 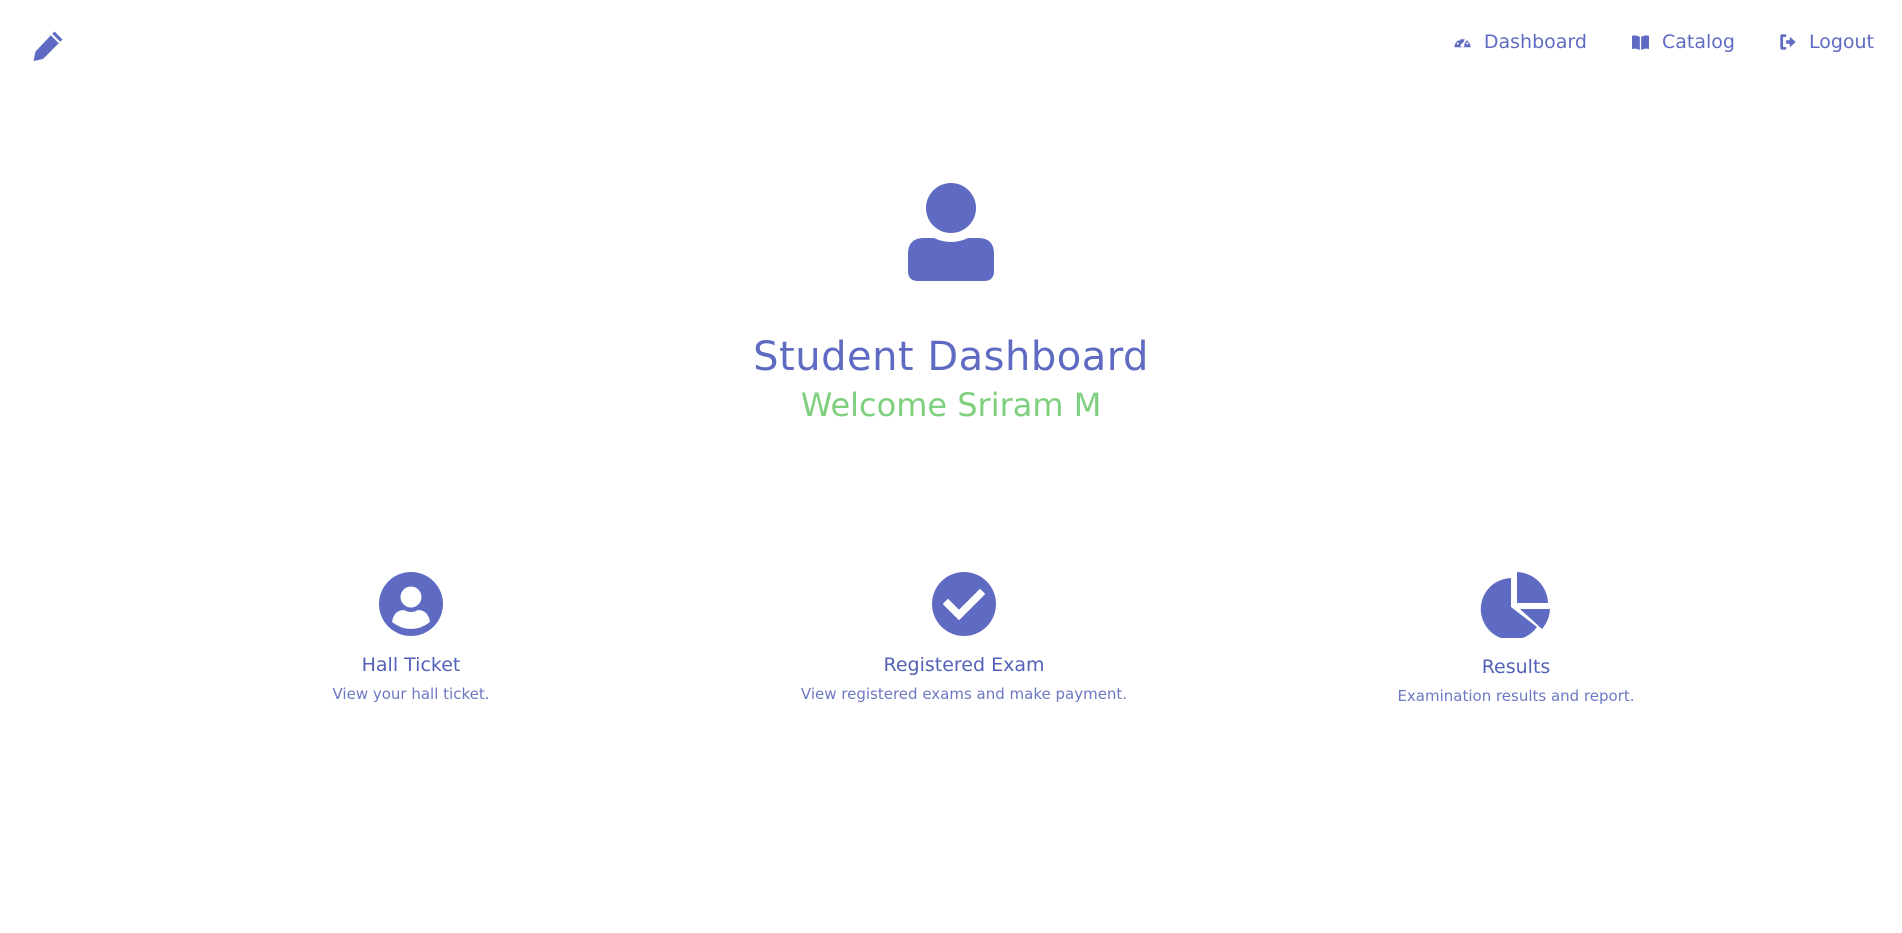 I want to click on pencil-icon, so click(x=48, y=46).